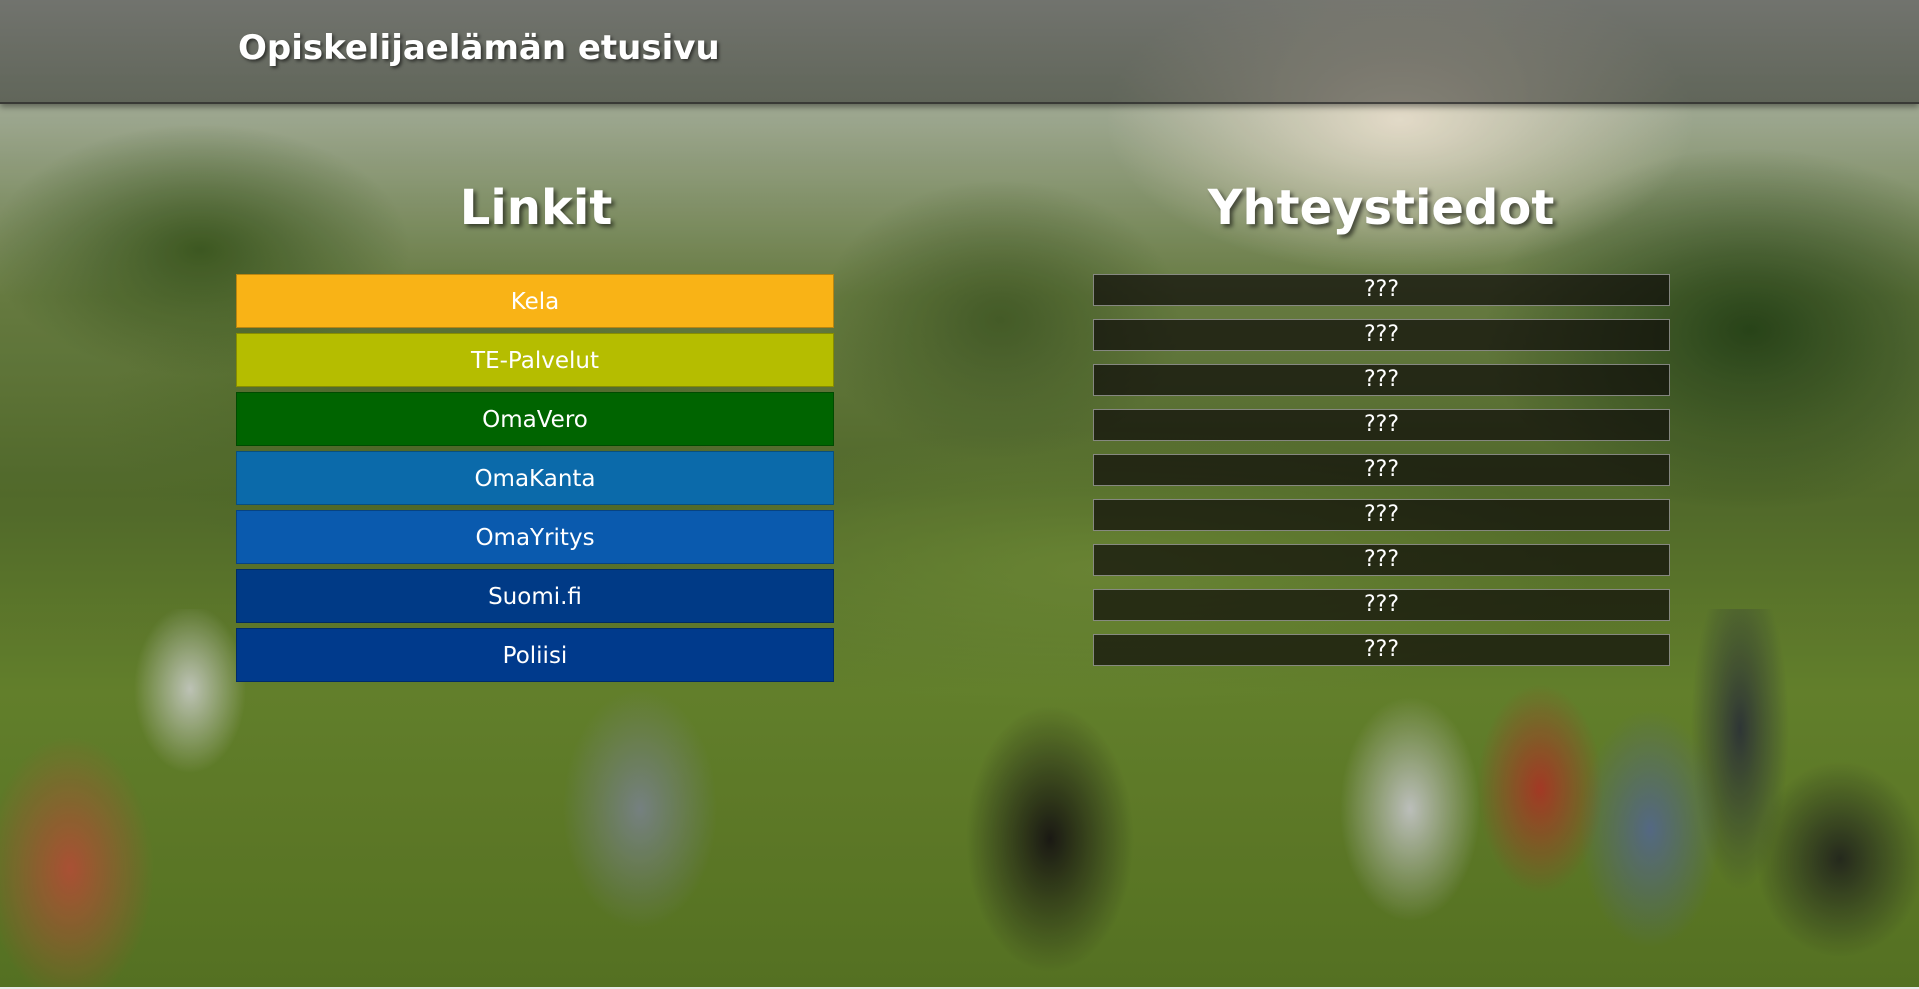  What do you see at coordinates (535, 655) in the screenshot?
I see `link-poliisi: Poliisi` at bounding box center [535, 655].